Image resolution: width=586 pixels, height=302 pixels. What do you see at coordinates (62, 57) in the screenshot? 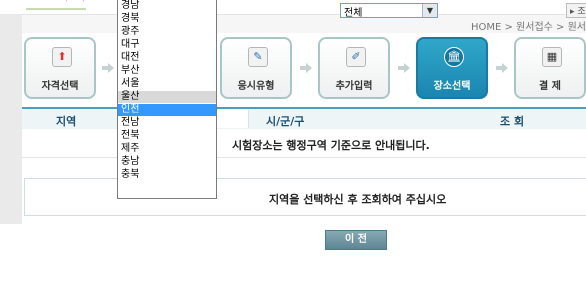
I see `arrow-up-icon: ⬆` at bounding box center [62, 57].